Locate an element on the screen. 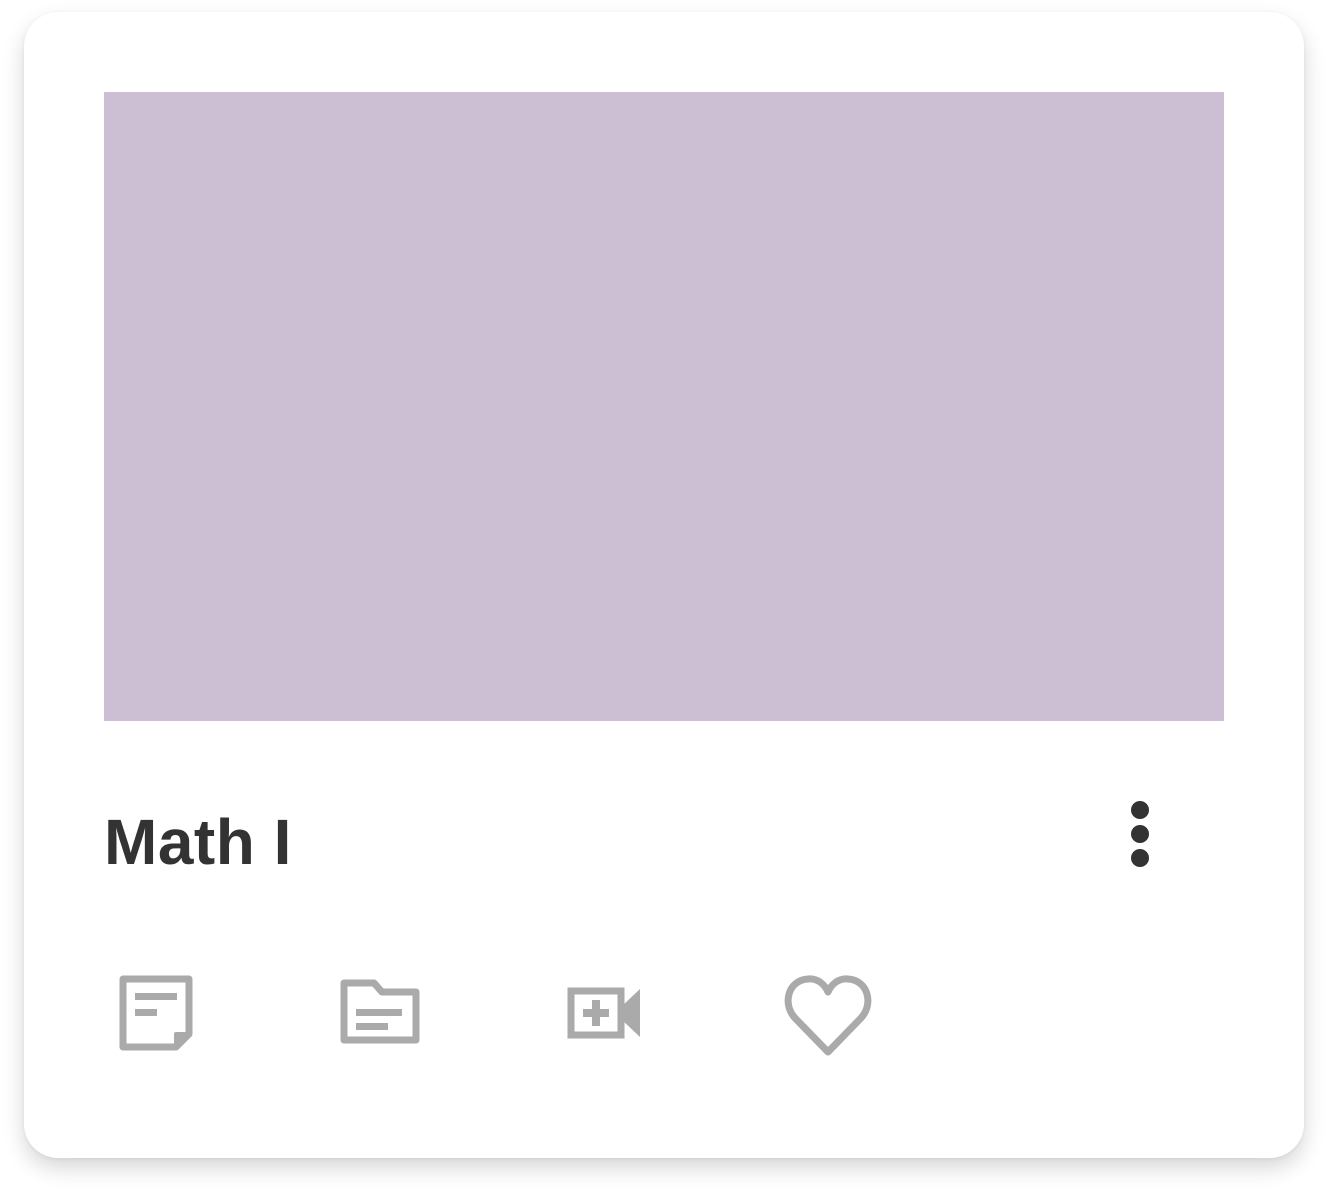 This screenshot has height=1194, width=1328. video-add-icon is located at coordinates (603, 1013).